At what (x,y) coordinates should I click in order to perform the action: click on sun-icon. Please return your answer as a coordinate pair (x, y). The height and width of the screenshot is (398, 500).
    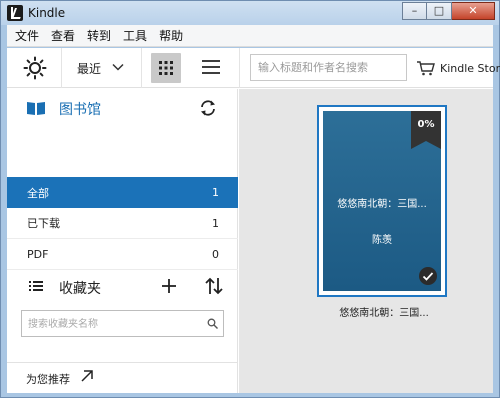
    Looking at the image, I should click on (35, 68).